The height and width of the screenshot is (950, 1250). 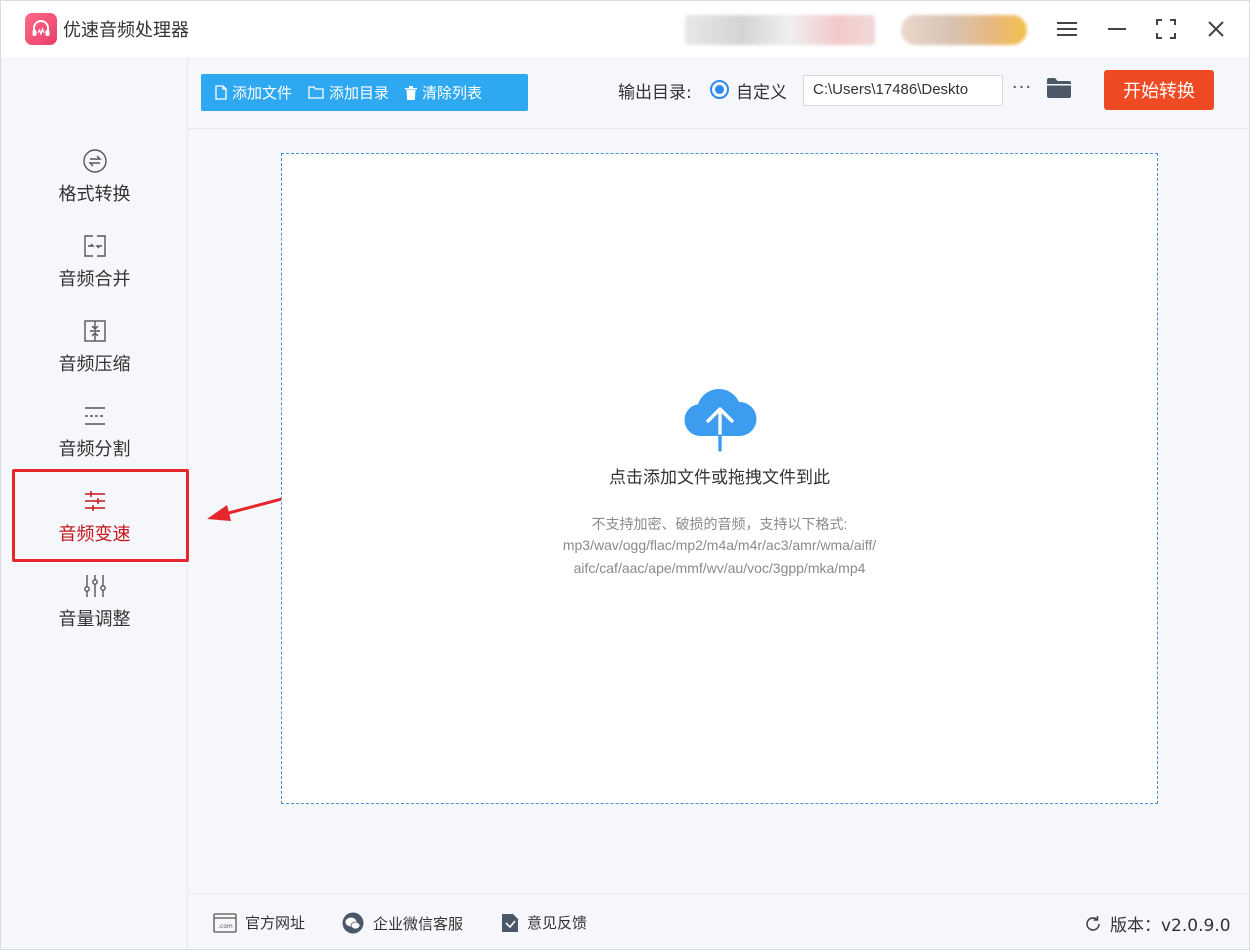 I want to click on version-info: 版本：v2.0.9.0, so click(x=1157, y=923).